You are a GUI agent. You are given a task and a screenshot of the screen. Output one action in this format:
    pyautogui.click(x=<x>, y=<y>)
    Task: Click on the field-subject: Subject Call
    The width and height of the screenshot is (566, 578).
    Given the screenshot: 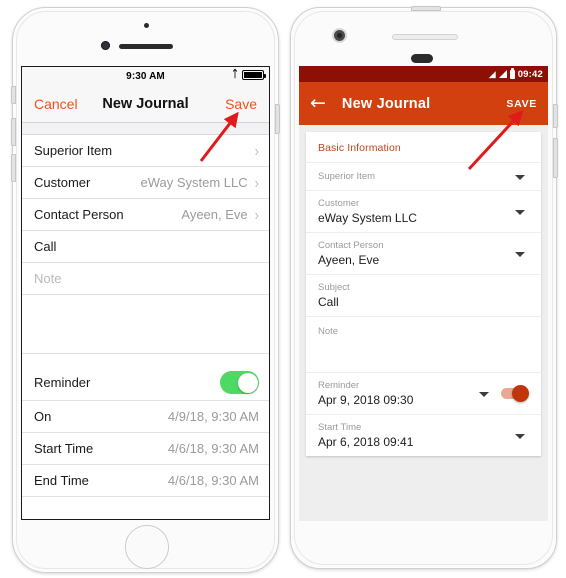 What is the action you would take?
    pyautogui.click(x=423, y=295)
    